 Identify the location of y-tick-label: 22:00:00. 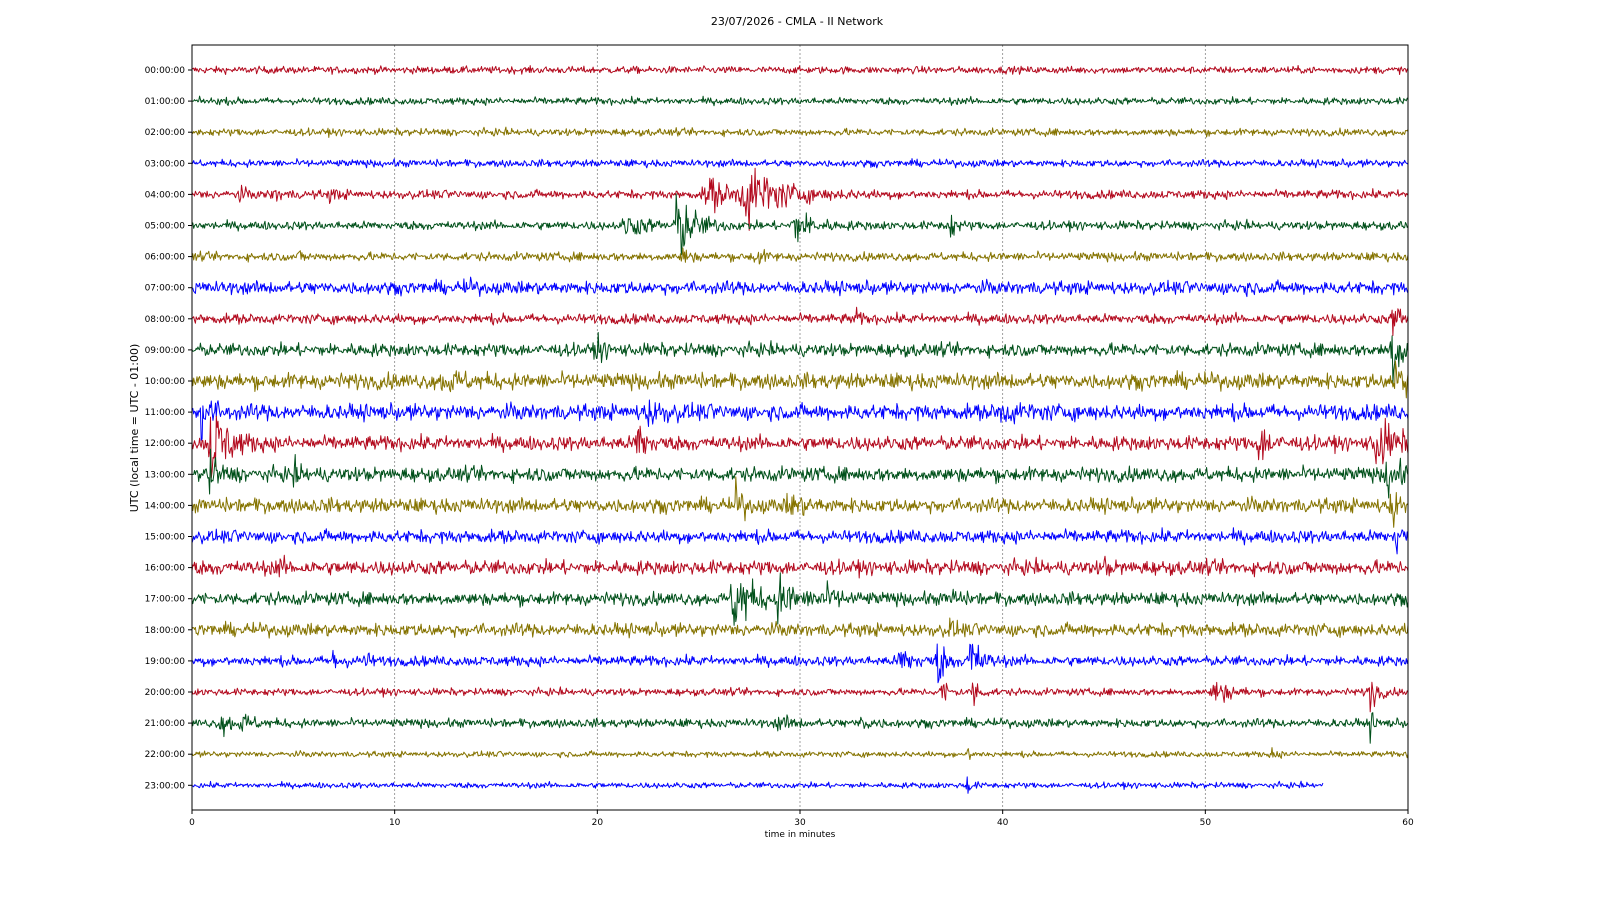
(165, 755).